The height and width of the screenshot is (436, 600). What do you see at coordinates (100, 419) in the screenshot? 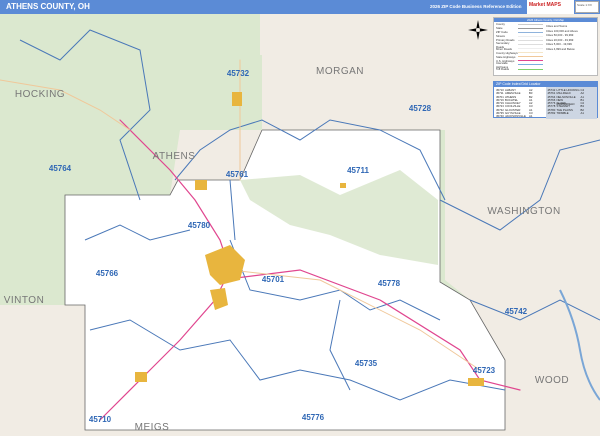
I see `zip-label: 45710` at bounding box center [100, 419].